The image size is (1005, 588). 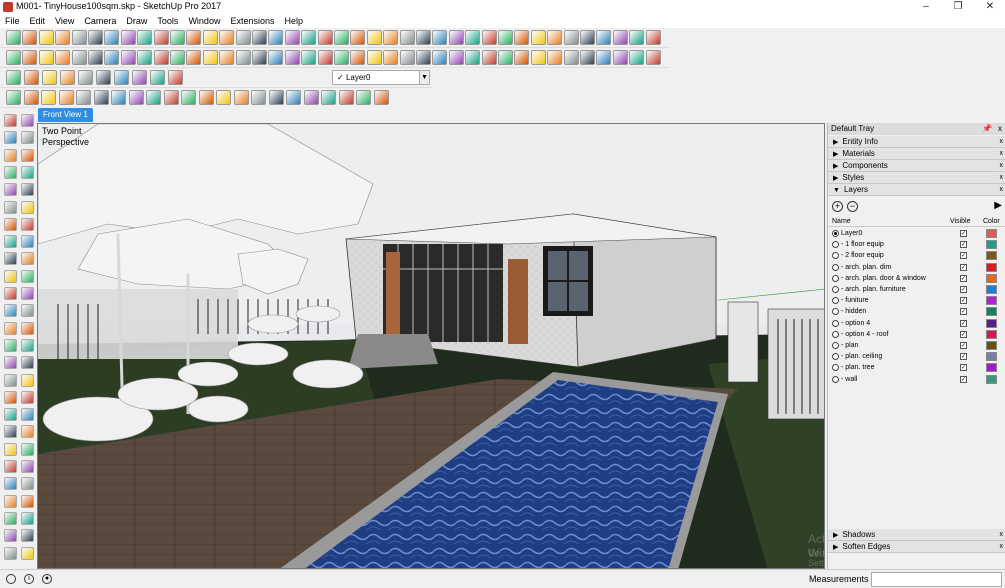 What do you see at coordinates (916, 345) in the screenshot?
I see `layer-row: - plan ✓` at bounding box center [916, 345].